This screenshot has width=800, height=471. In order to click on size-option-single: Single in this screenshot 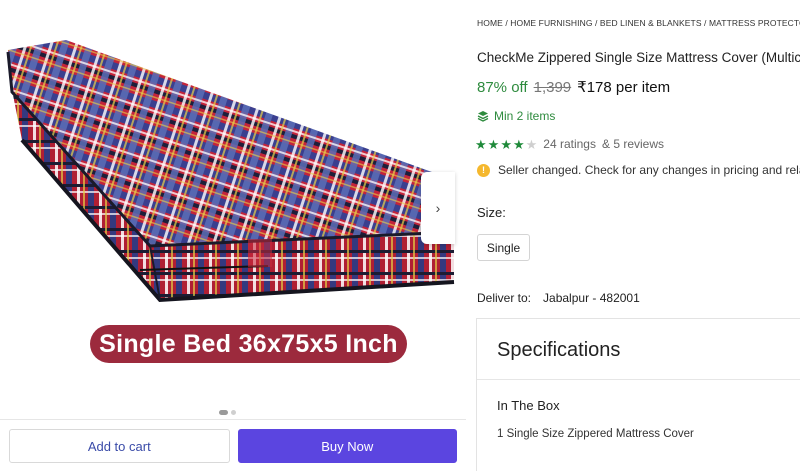, I will do `click(503, 247)`.